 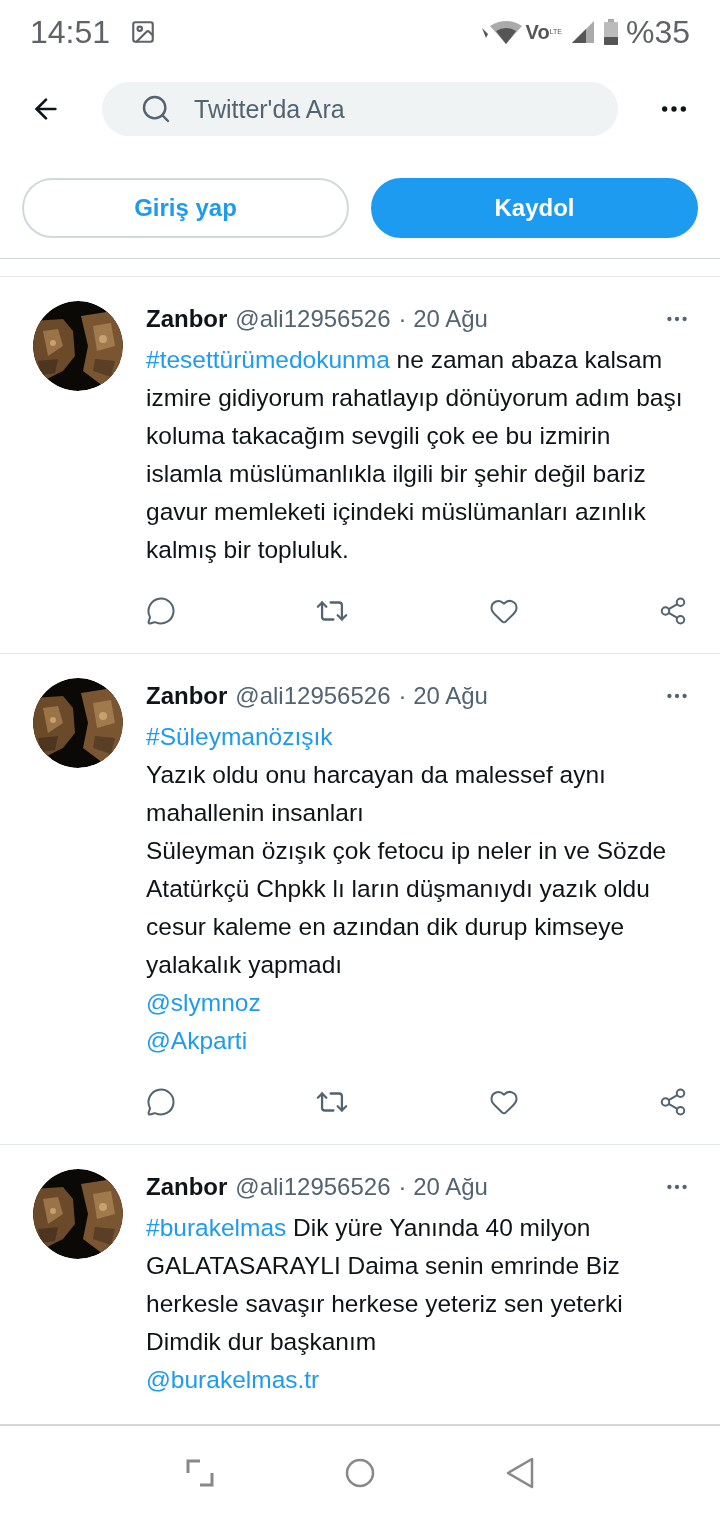 What do you see at coordinates (156, 109) in the screenshot?
I see `search-icon` at bounding box center [156, 109].